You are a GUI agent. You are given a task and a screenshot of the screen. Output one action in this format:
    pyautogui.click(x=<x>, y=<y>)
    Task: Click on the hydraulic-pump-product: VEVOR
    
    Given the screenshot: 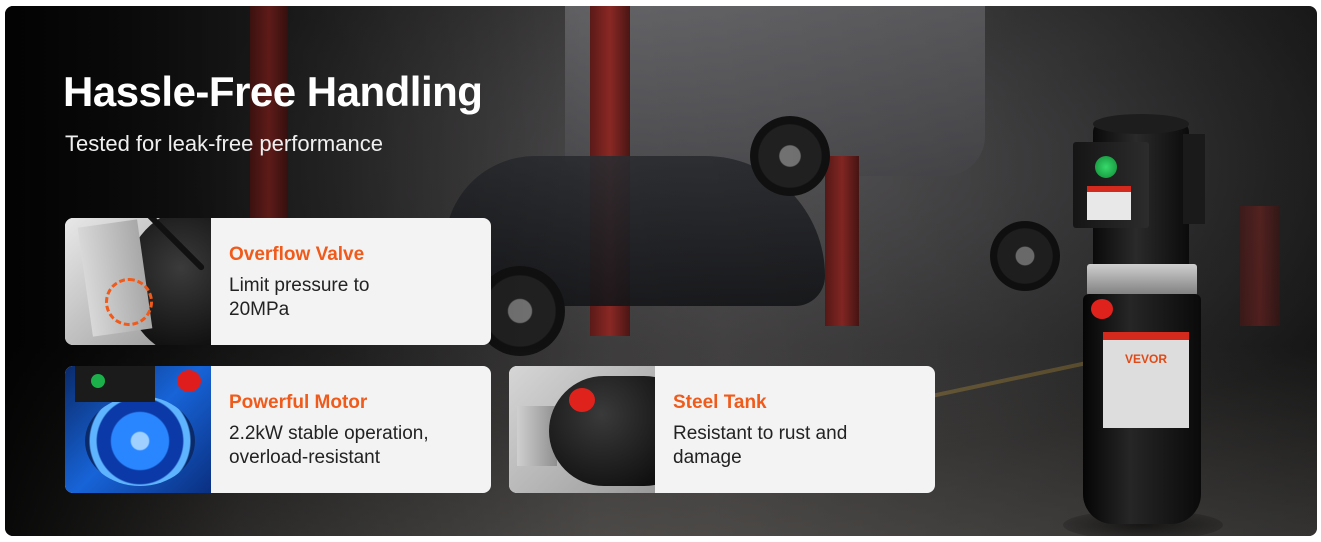 What is the action you would take?
    pyautogui.click(x=1143, y=325)
    